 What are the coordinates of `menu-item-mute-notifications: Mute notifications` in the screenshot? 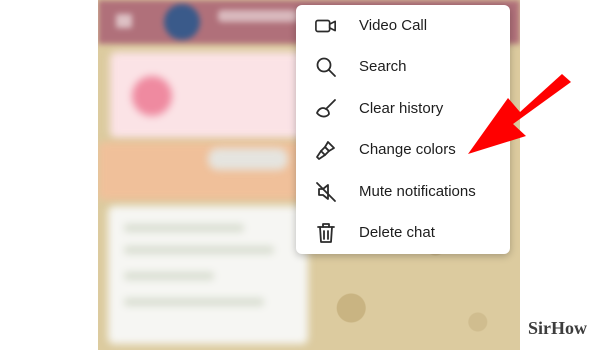 It's located at (403, 191).